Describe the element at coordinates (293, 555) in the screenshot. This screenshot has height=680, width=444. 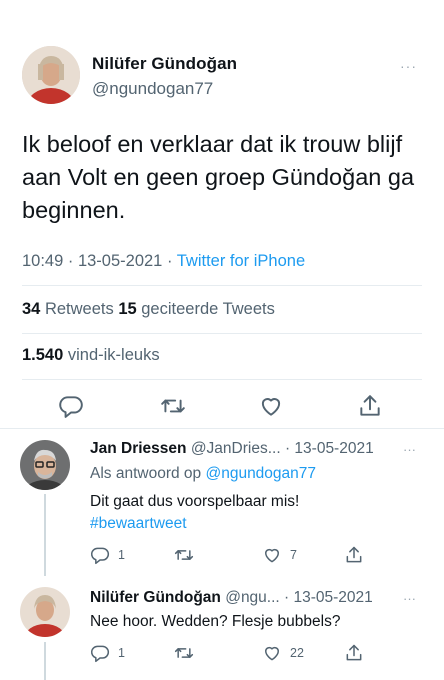
I see `like-count: 7` at that location.